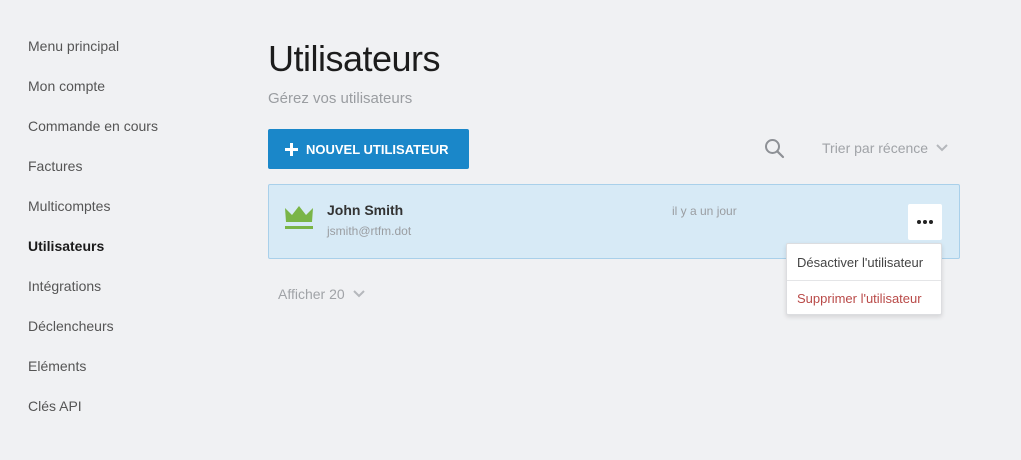  What do you see at coordinates (128, 56) in the screenshot?
I see `sidebar-item-menu-principal: Menu principal` at bounding box center [128, 56].